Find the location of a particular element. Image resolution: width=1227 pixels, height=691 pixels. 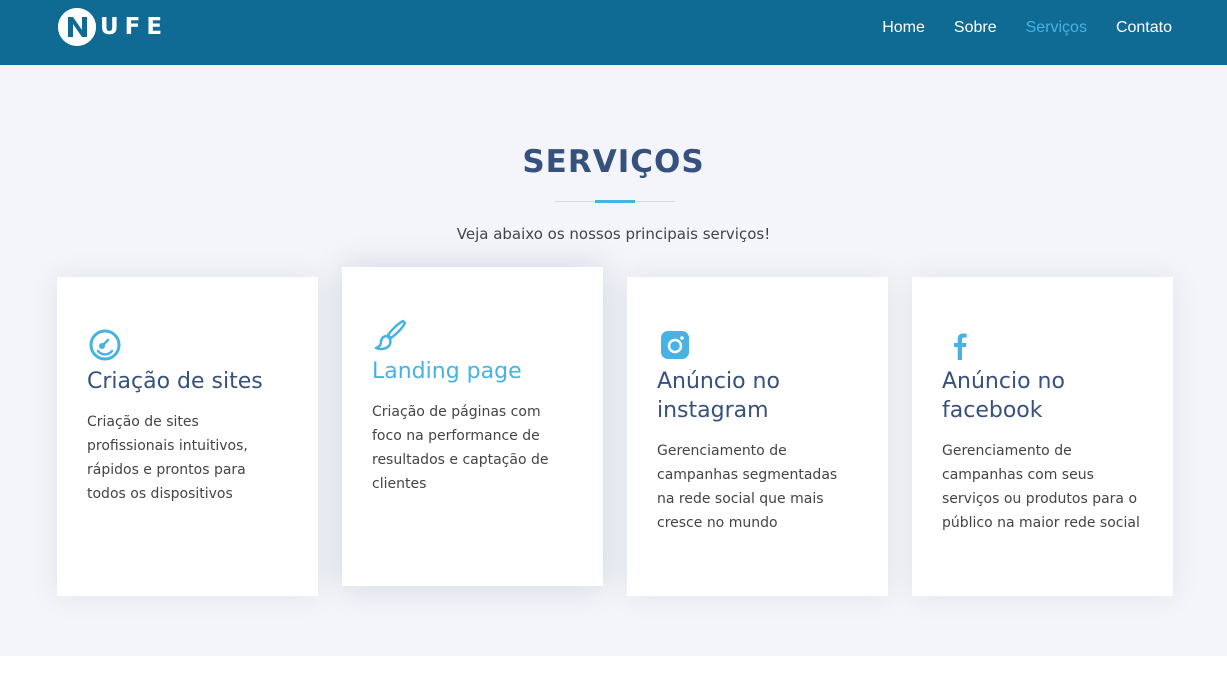

logo: UFE is located at coordinates (113, 27).